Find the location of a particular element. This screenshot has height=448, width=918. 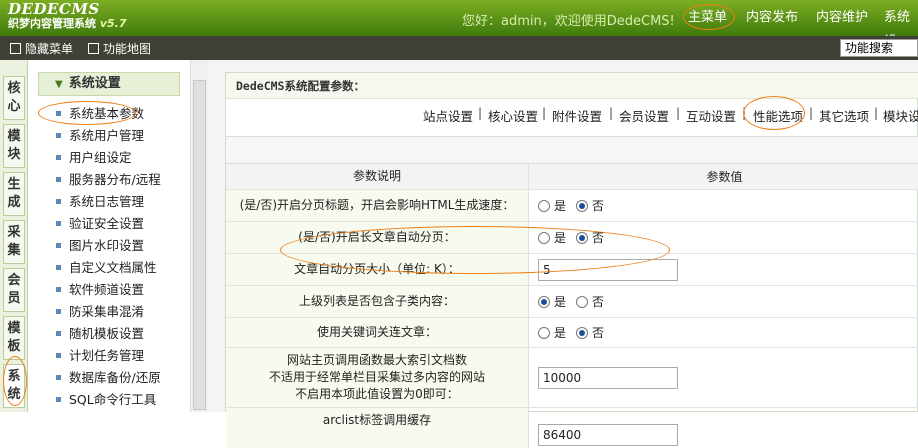

sidebar-scrollbar is located at coordinates (199, 236).